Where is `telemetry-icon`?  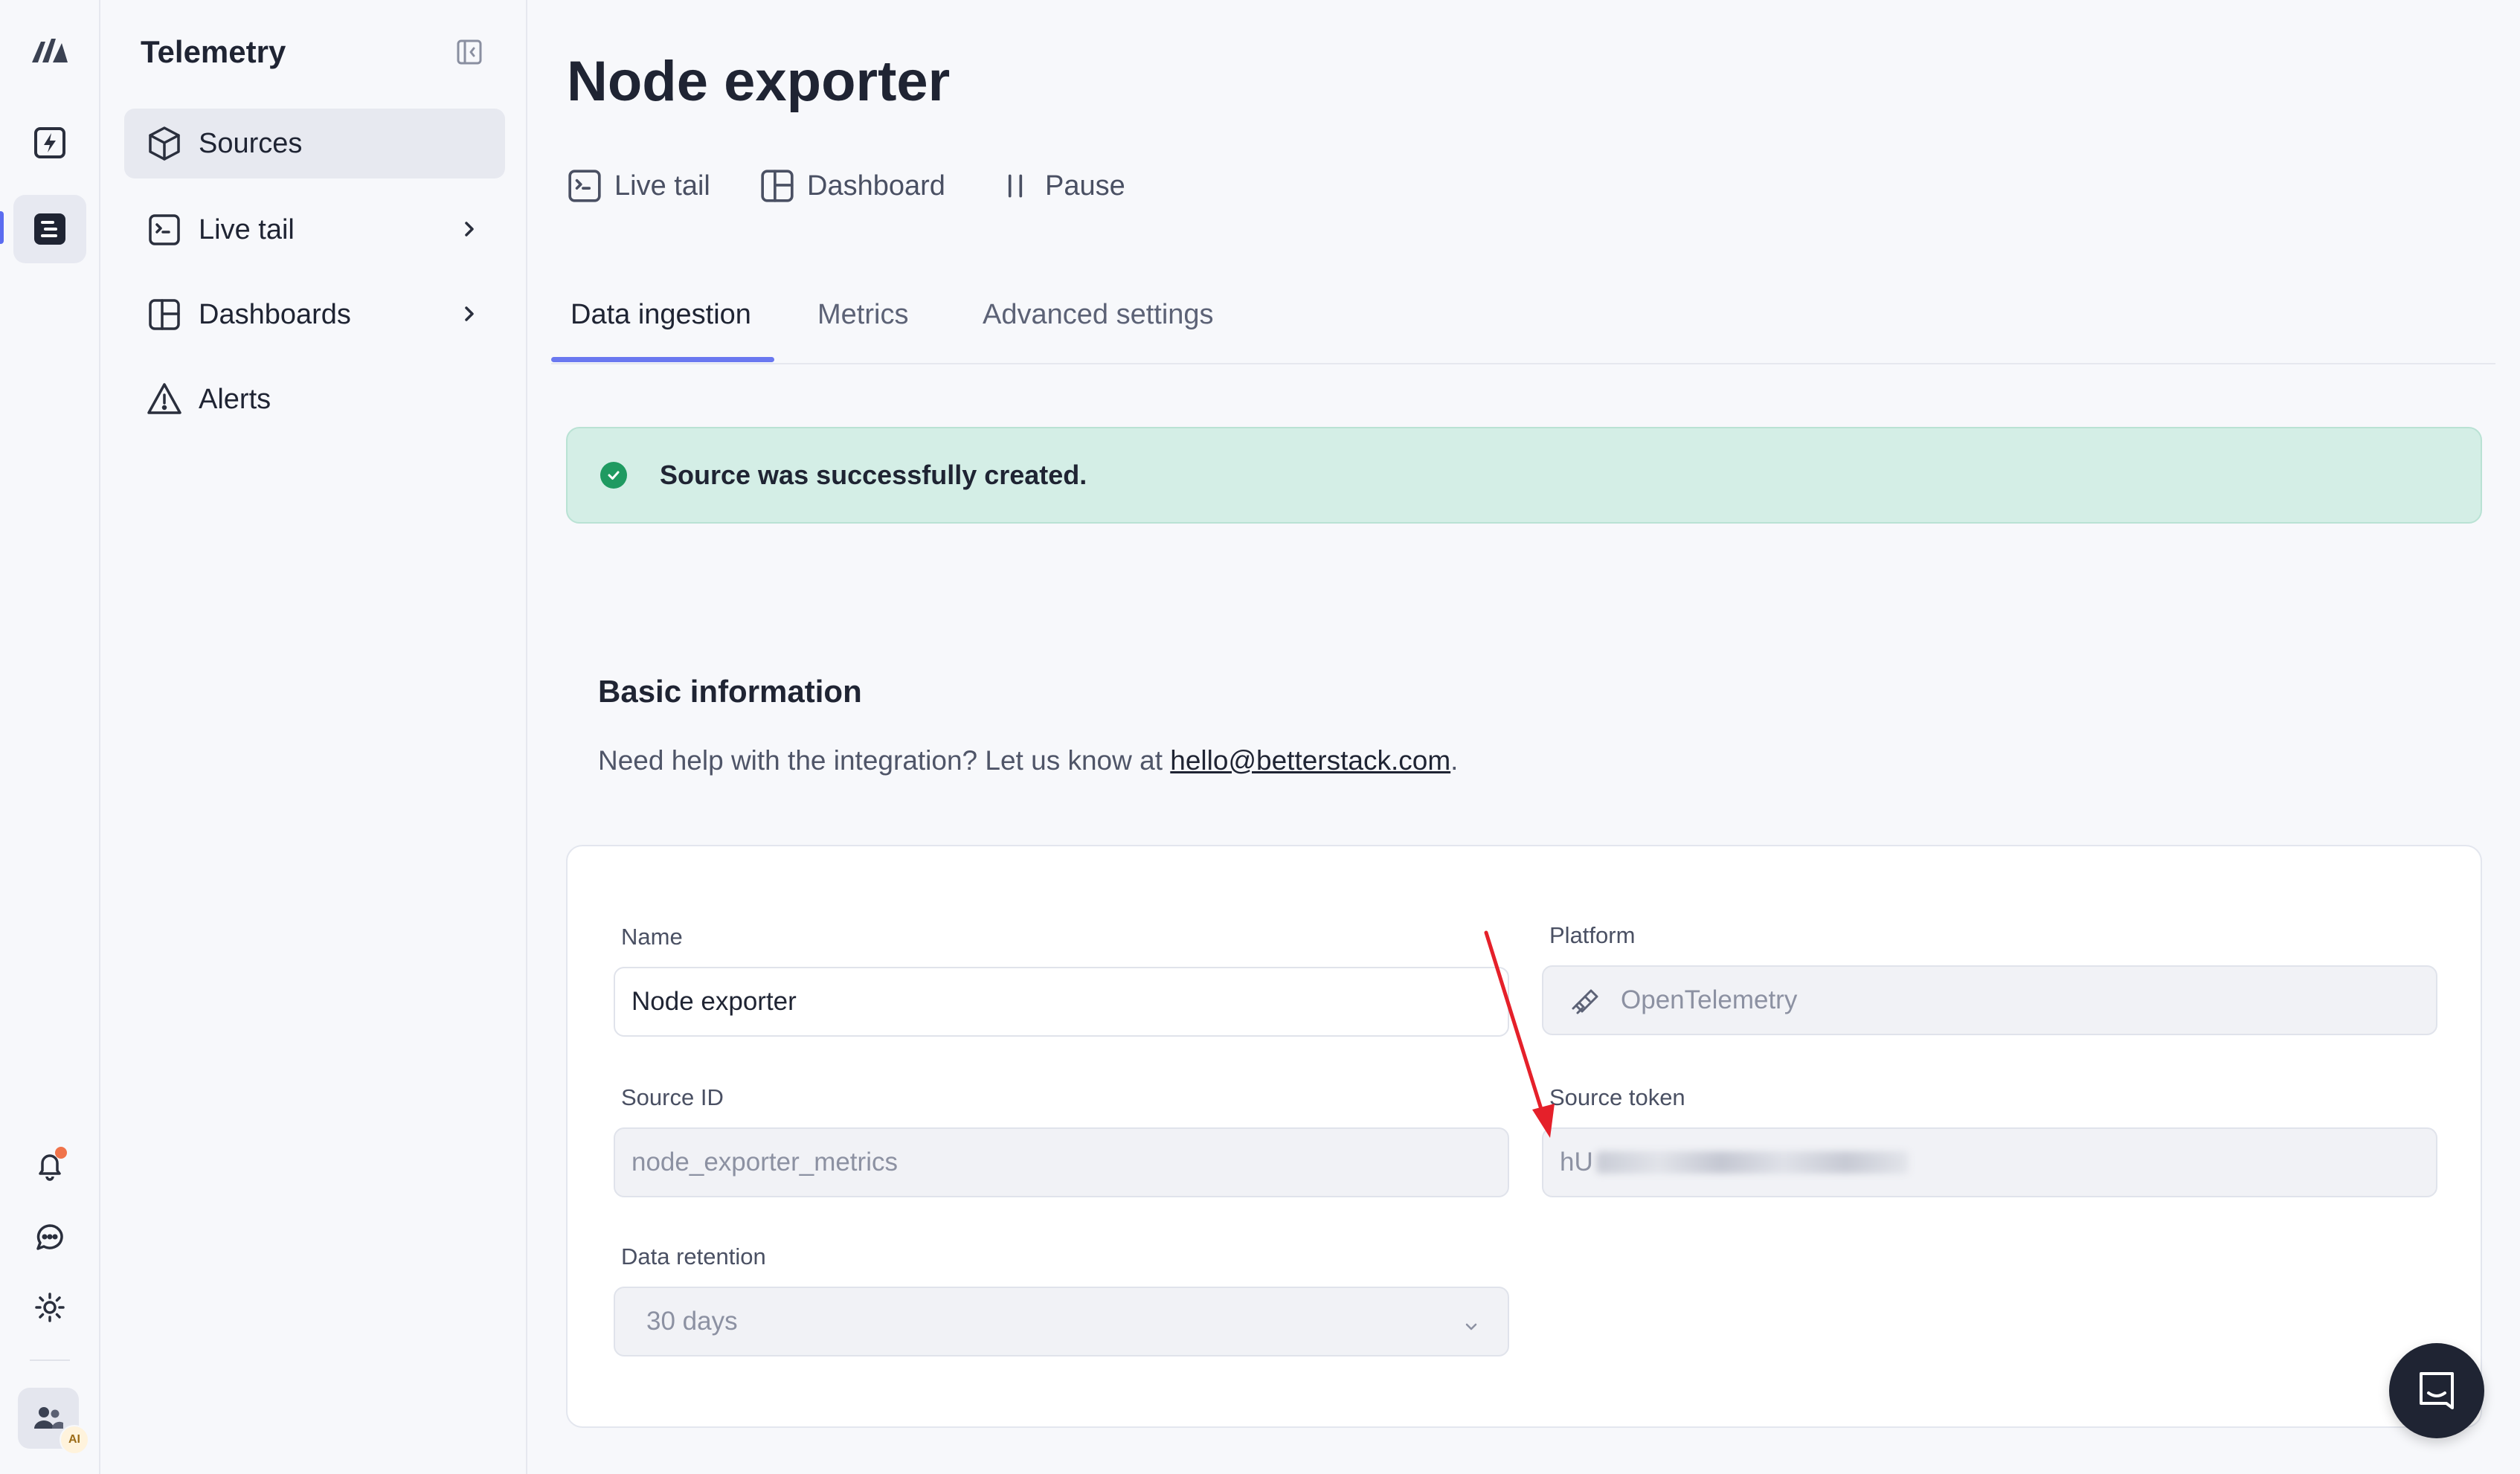
telemetry-icon is located at coordinates (50, 229).